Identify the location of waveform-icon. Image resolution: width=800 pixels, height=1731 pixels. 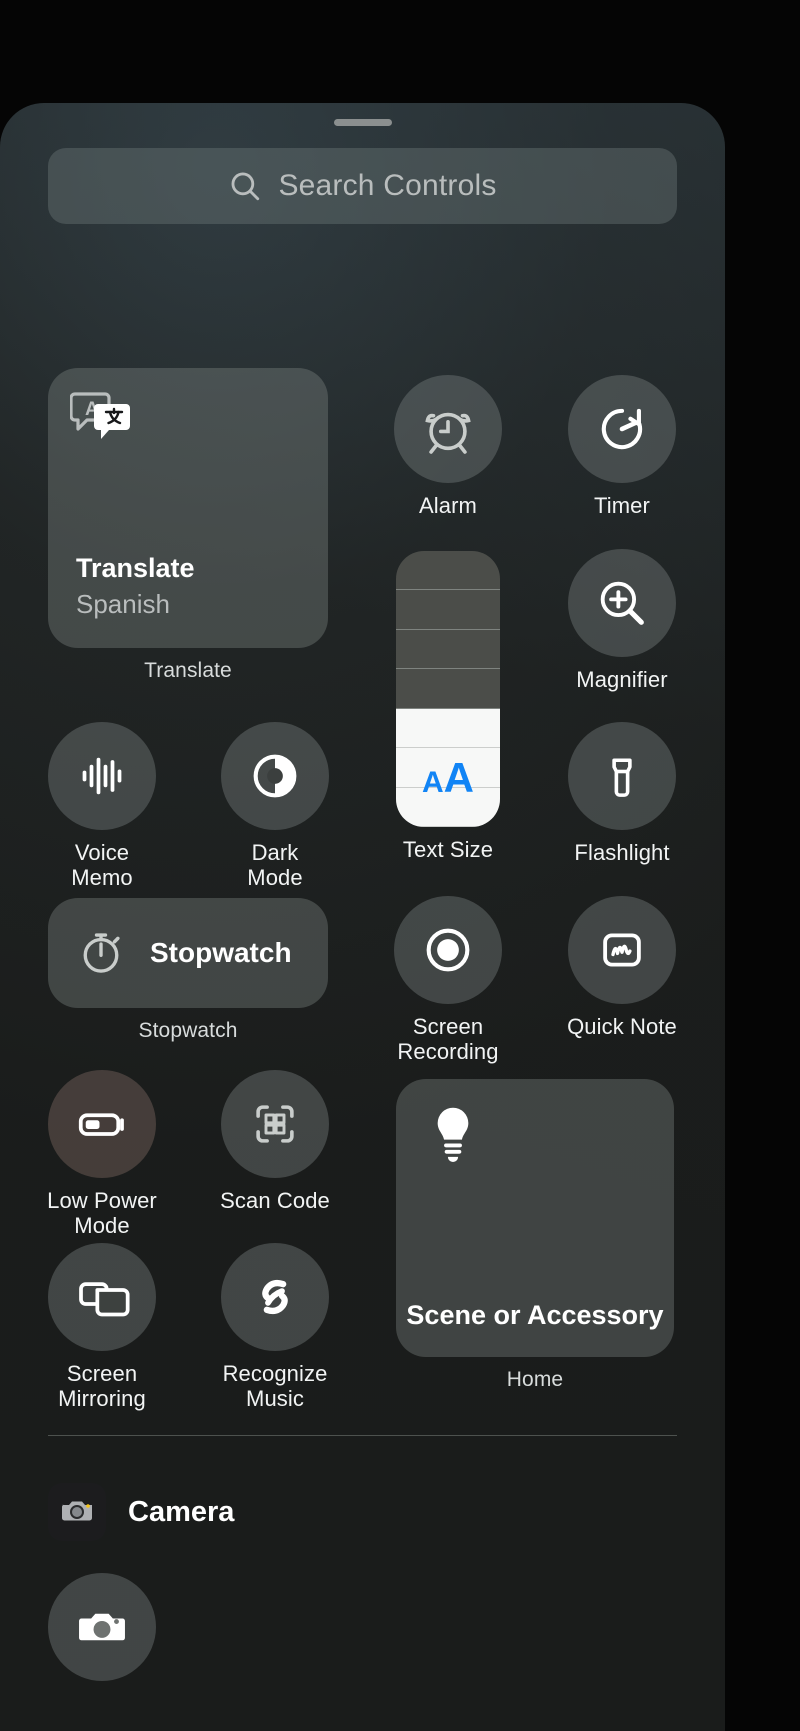
(102, 776).